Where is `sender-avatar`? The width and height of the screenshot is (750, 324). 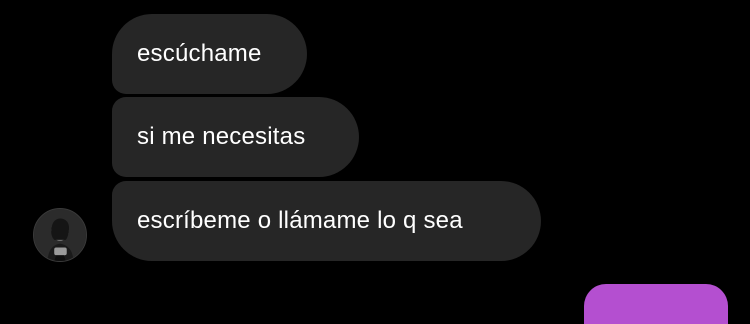
sender-avatar is located at coordinates (60, 235).